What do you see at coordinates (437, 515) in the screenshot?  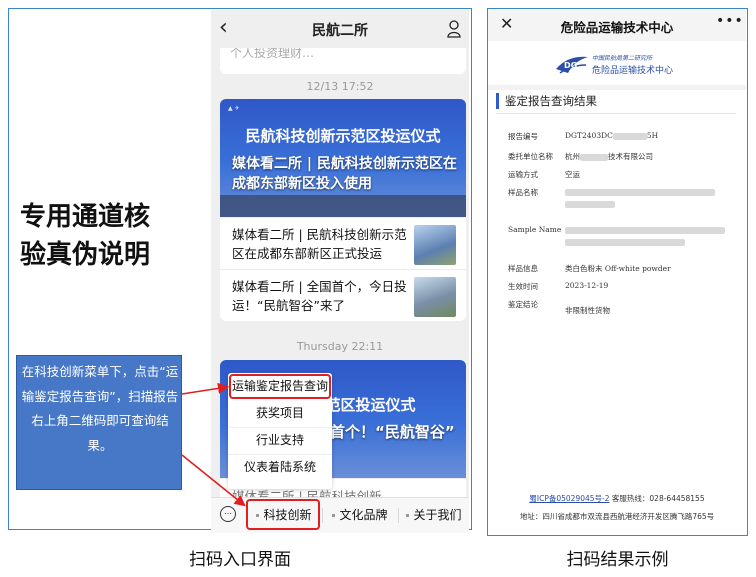 I see `menu-about-us-label: 关于我们` at bounding box center [437, 515].